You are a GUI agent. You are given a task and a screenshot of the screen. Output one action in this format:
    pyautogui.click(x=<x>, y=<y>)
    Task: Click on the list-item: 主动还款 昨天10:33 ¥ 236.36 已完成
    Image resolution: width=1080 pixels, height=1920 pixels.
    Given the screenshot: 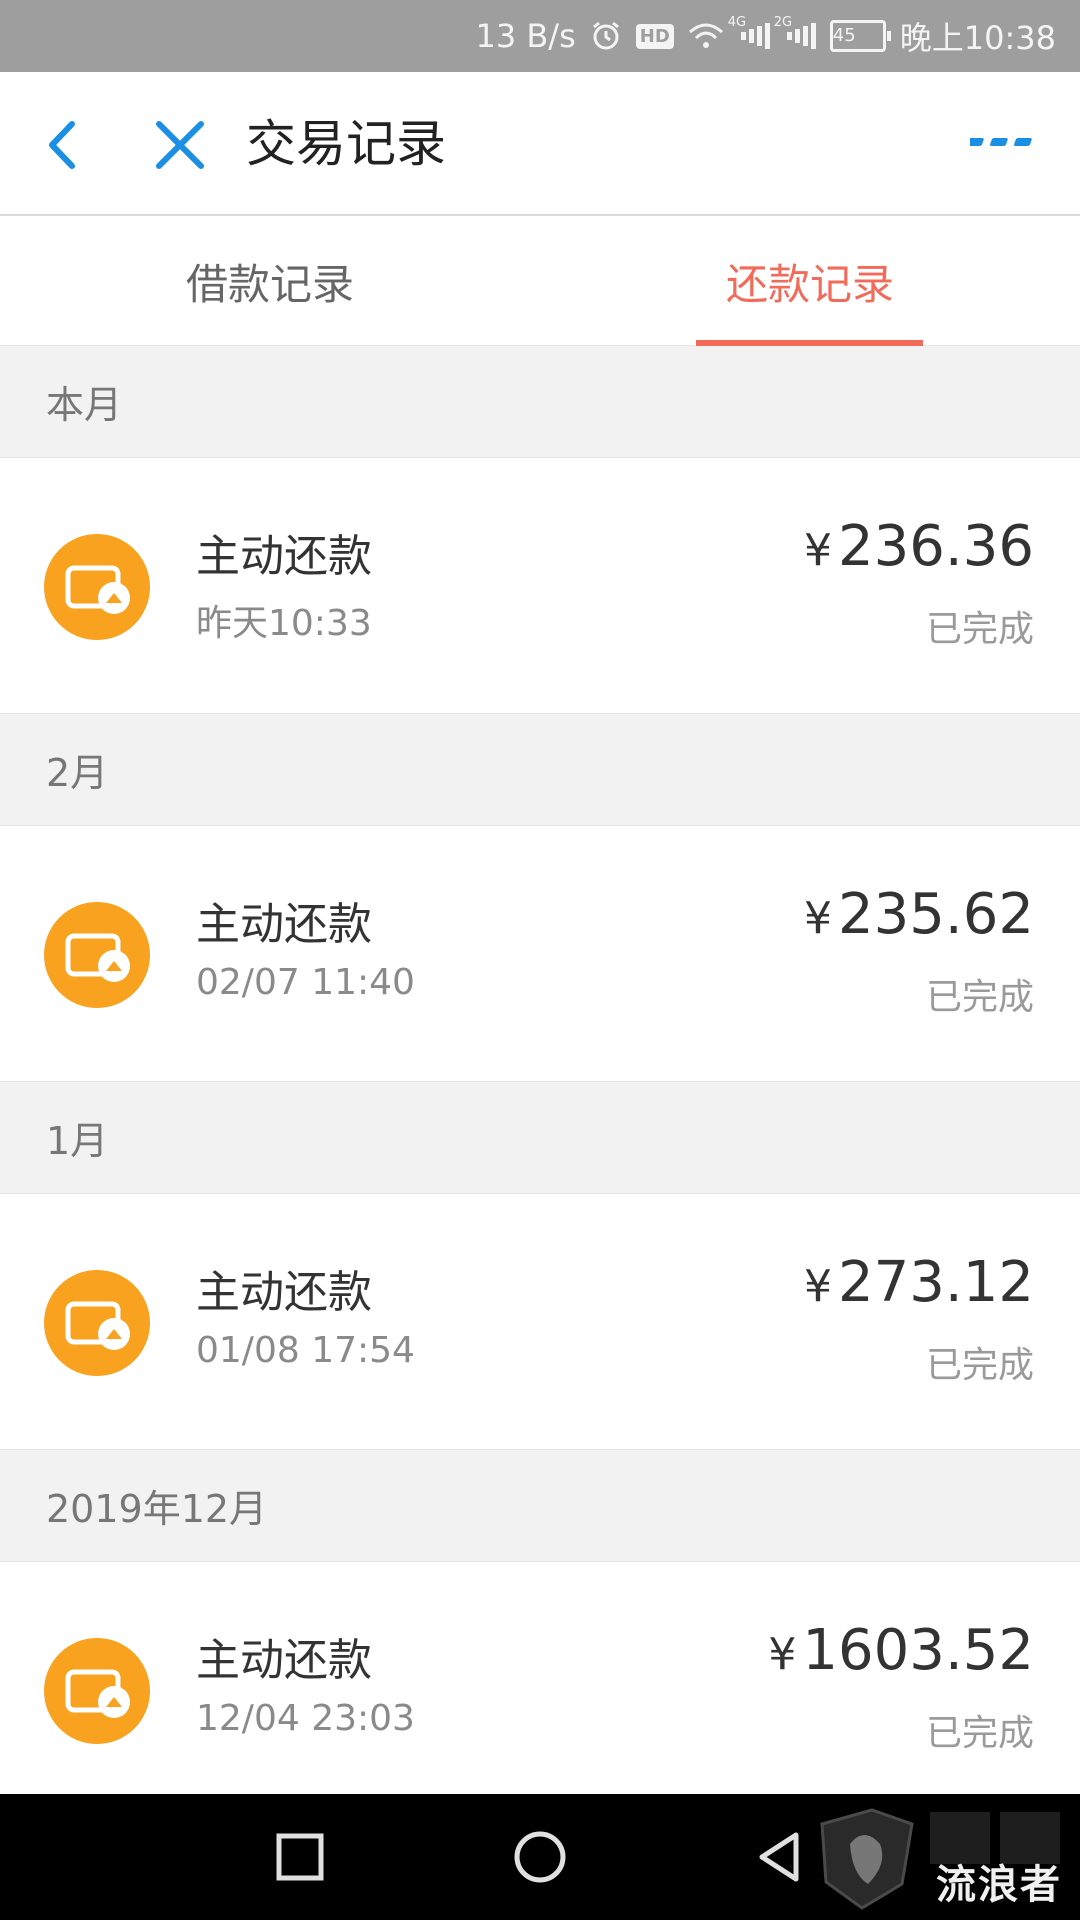 What is the action you would take?
    pyautogui.click(x=540, y=586)
    